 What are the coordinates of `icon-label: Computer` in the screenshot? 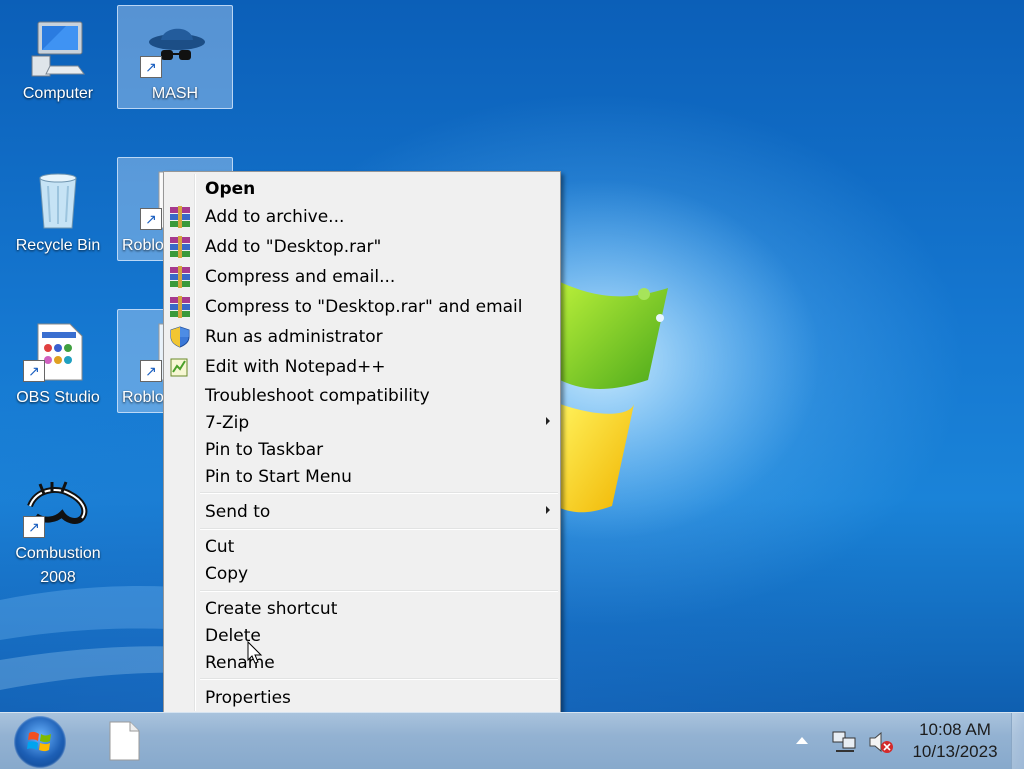 It's located at (58, 93).